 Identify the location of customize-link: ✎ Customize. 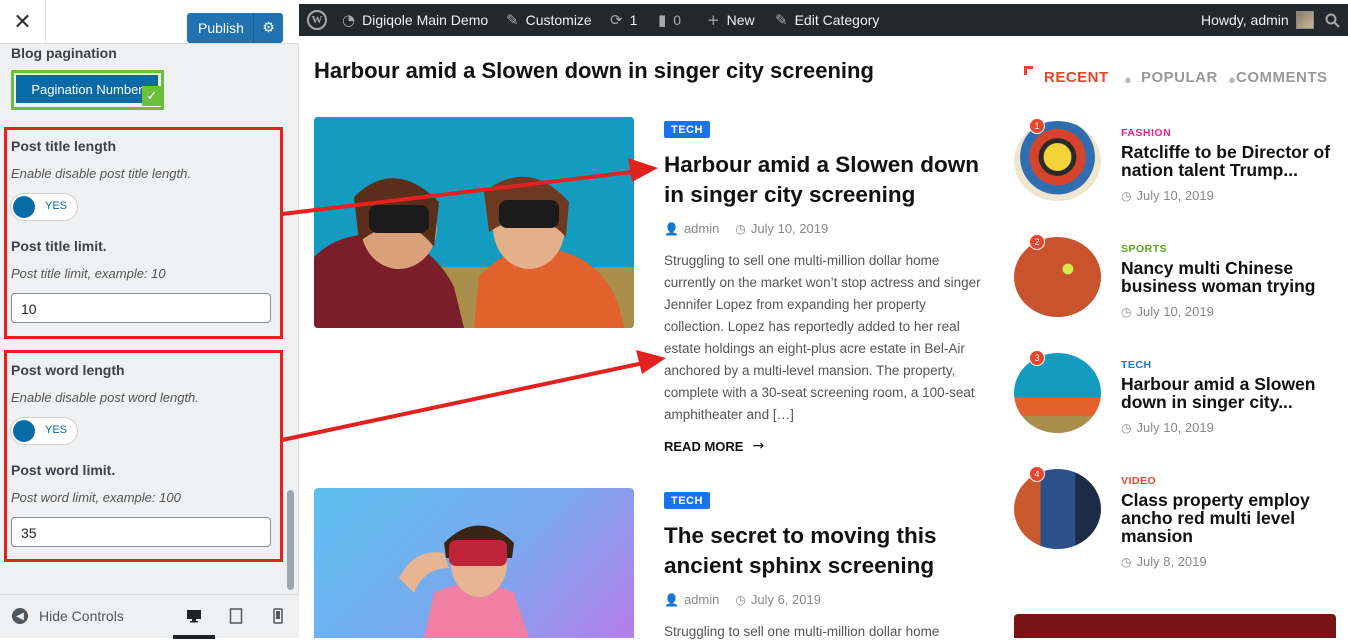
(549, 20).